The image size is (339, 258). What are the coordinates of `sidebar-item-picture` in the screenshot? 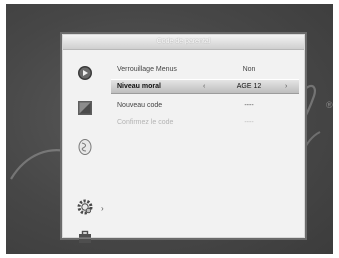 It's located at (85, 108).